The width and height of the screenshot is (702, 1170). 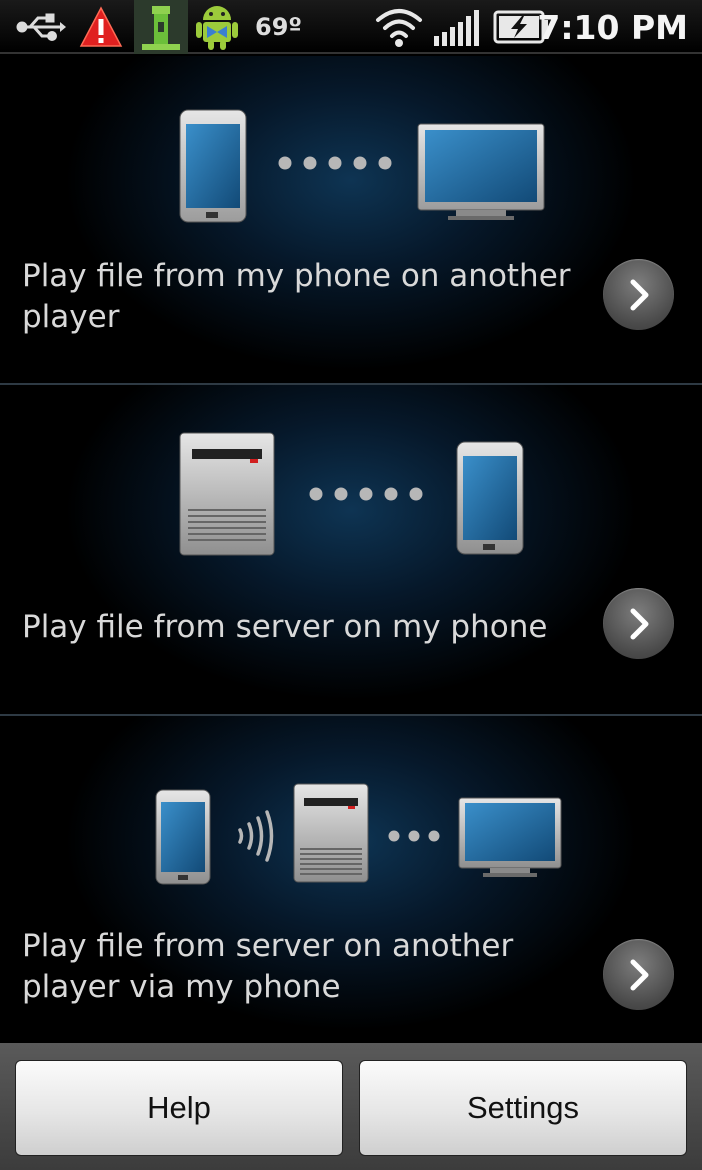 I want to click on clock: 7:10 PM, so click(x=612, y=27).